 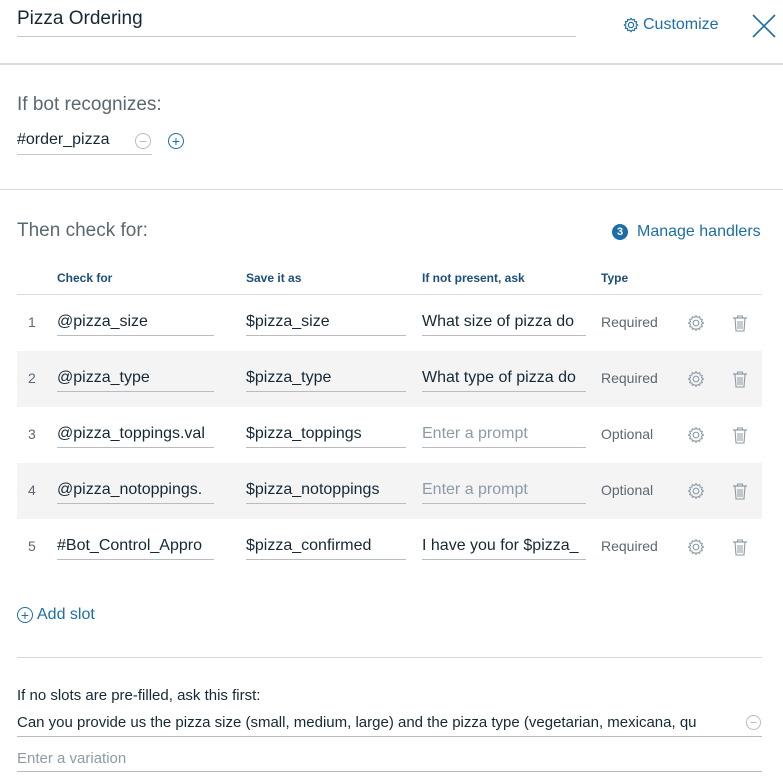 What do you see at coordinates (764, 26) in the screenshot?
I see `close-icon` at bounding box center [764, 26].